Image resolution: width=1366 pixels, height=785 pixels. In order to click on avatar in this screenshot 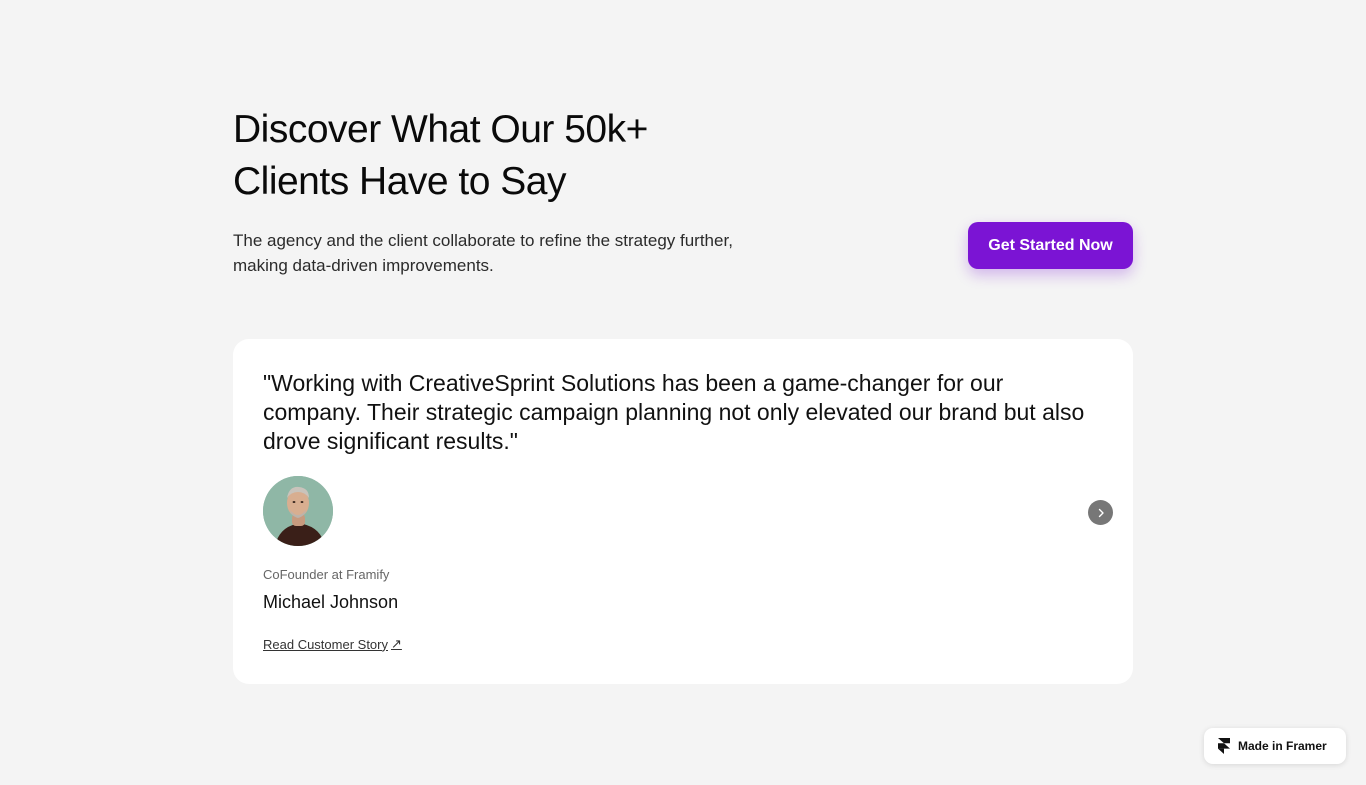, I will do `click(298, 511)`.